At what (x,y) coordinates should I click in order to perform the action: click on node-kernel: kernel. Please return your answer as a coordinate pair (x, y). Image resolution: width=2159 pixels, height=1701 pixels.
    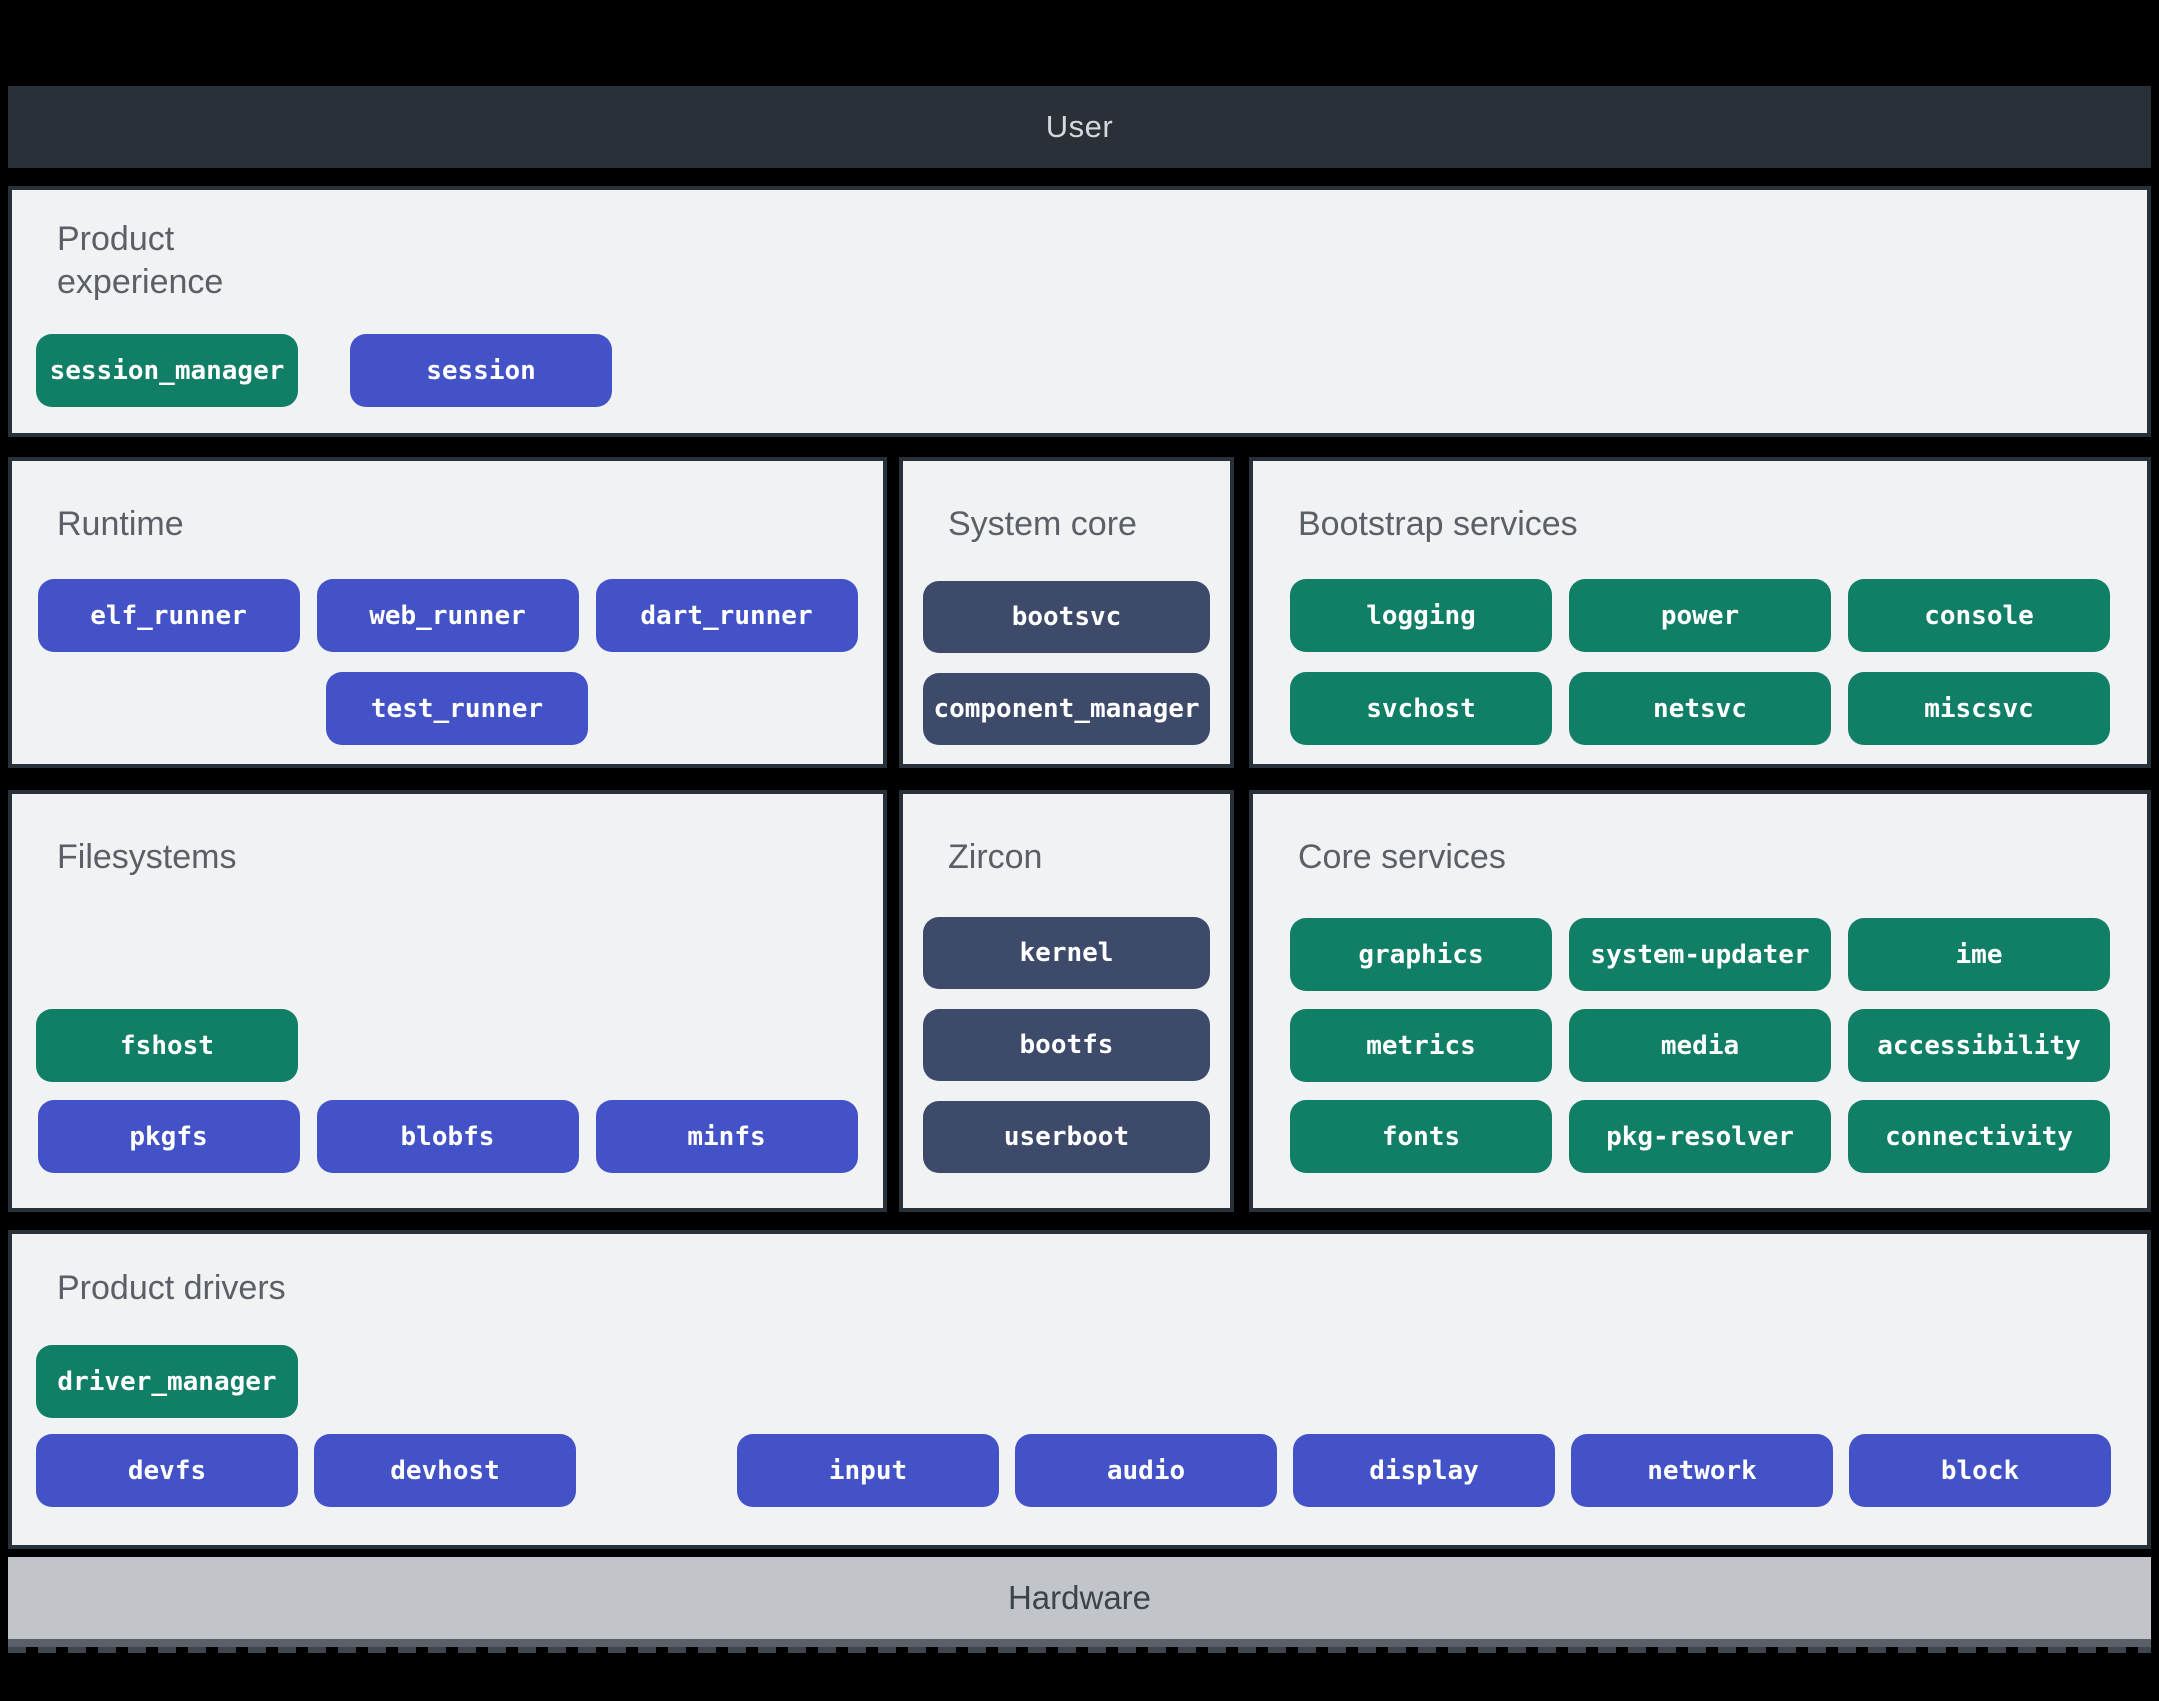
    Looking at the image, I should click on (1066, 953).